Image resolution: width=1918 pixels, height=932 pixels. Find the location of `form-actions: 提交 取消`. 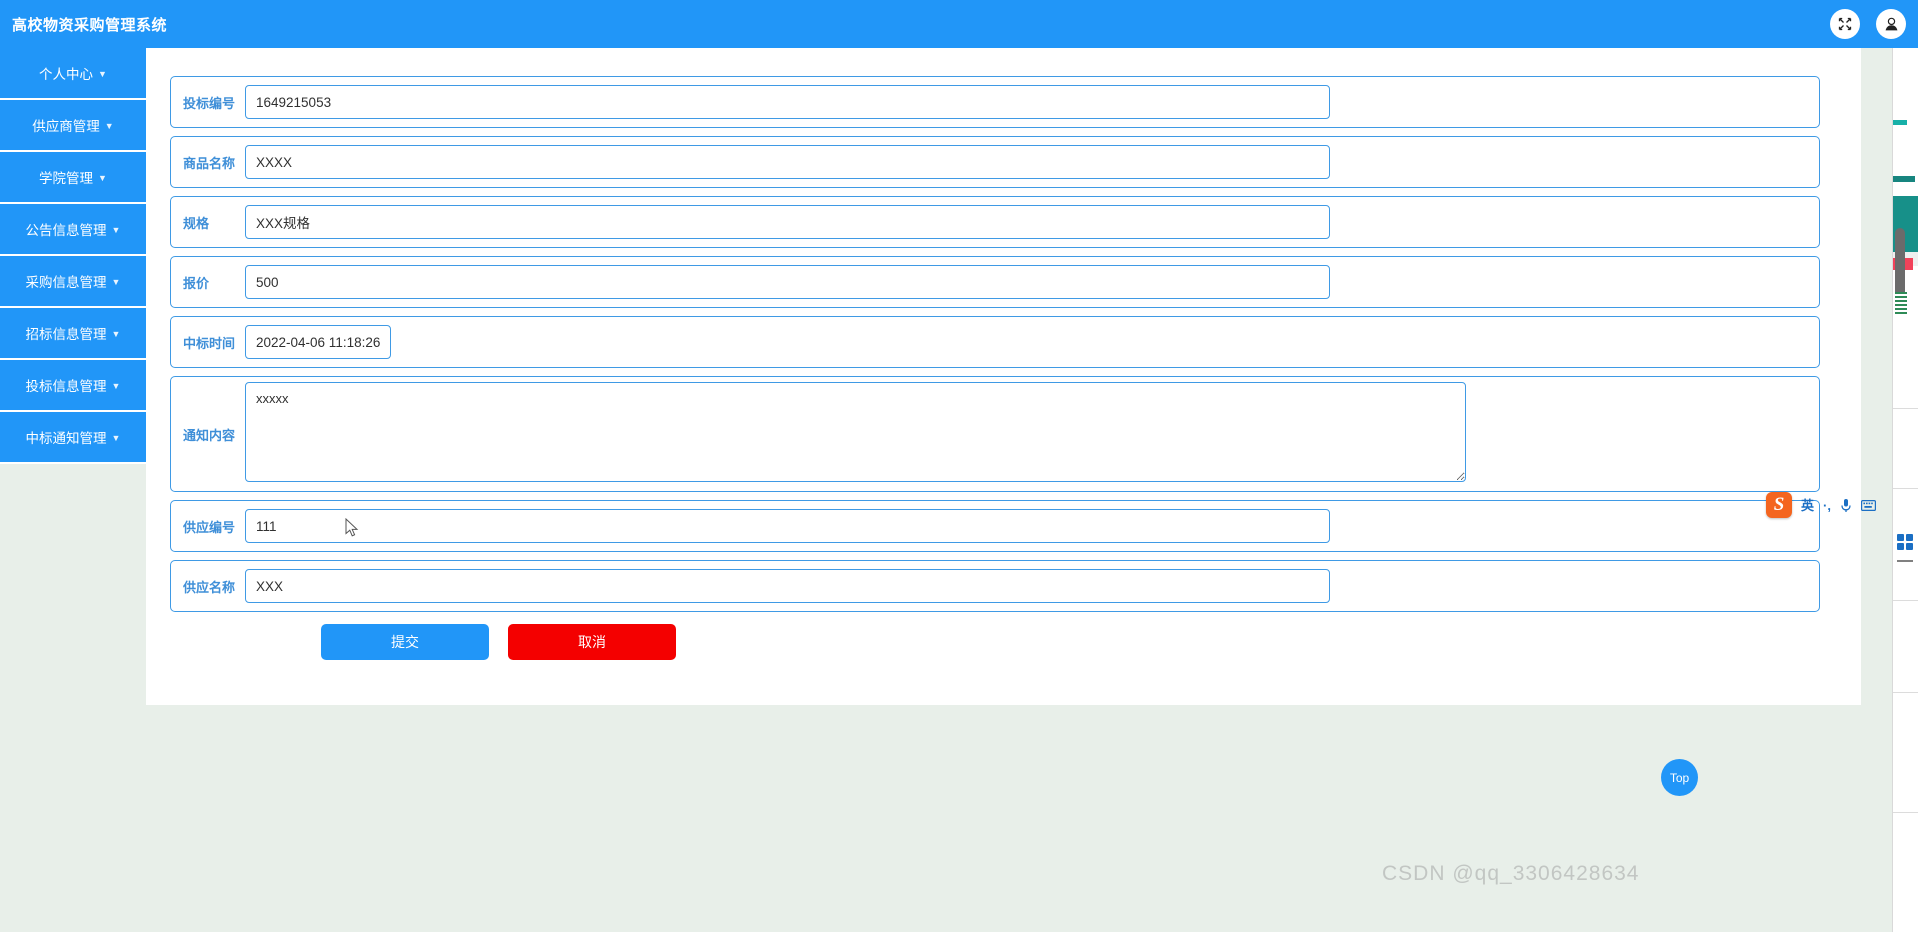

form-actions: 提交 取消 is located at coordinates (995, 642).